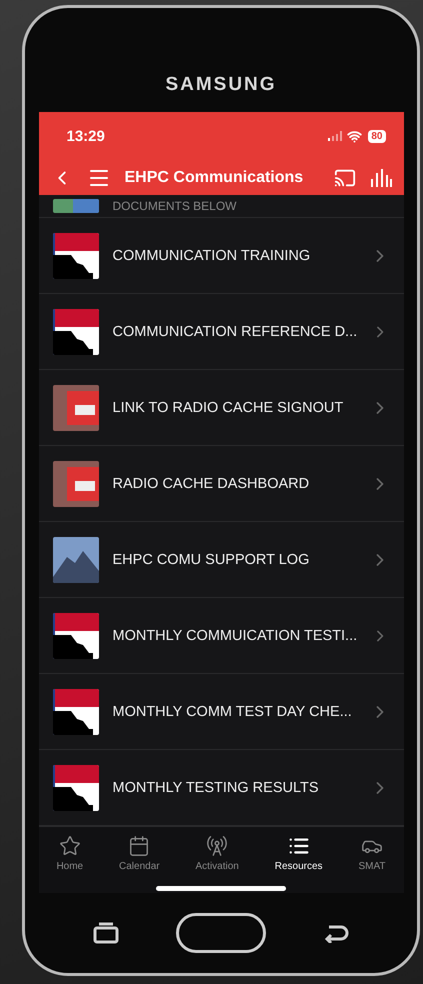 The width and height of the screenshot is (423, 984). I want to click on recent-apps-icon, so click(106, 933).